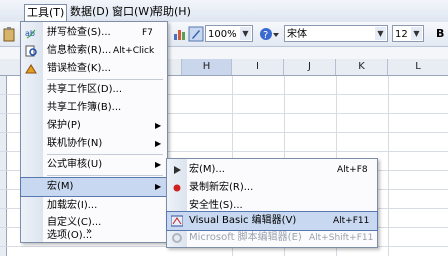 The height and width of the screenshot is (256, 448). I want to click on menu-item-label: Microsoft 脚本编辑器(E), so click(245, 237).